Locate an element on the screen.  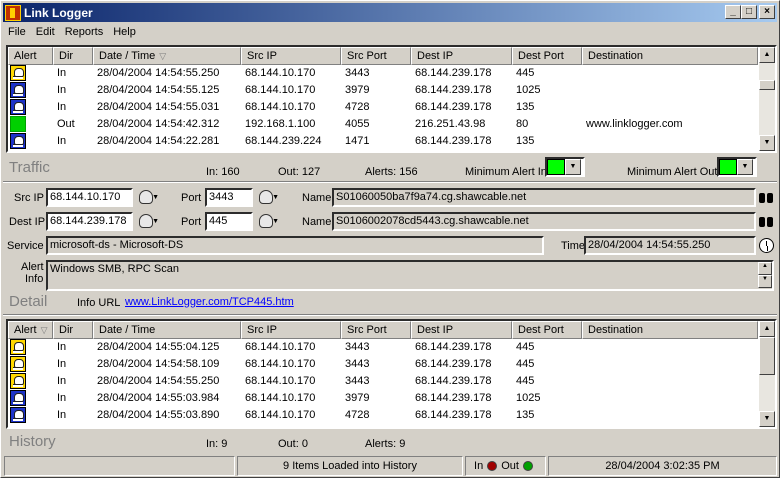
min-alert-in-color is located at coordinates (556, 167).